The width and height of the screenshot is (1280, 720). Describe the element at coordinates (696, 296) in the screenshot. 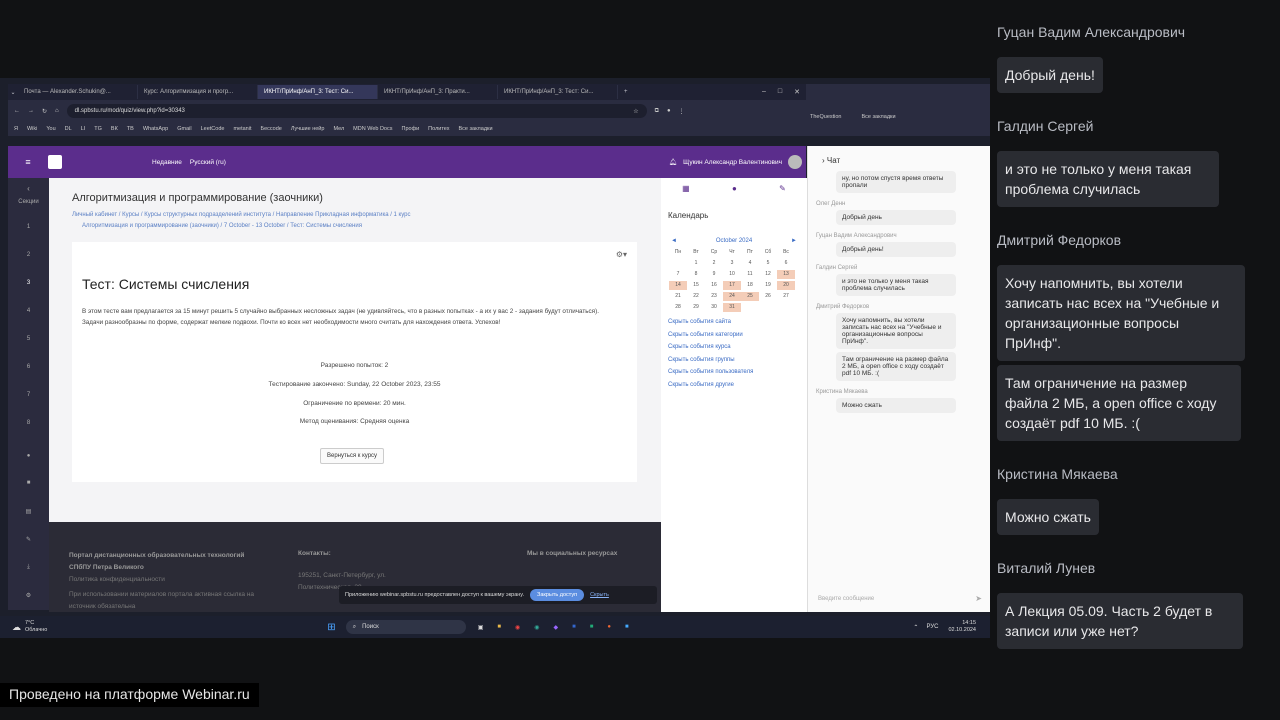

I see `calendar-day: 22` at that location.